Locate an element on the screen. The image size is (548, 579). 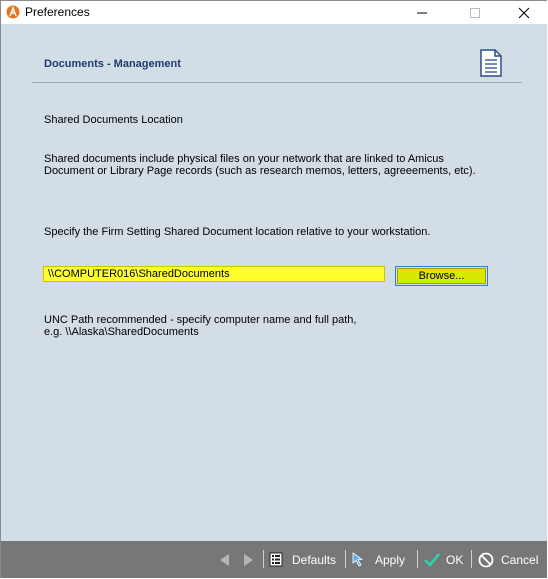
previous-button is located at coordinates (225, 559).